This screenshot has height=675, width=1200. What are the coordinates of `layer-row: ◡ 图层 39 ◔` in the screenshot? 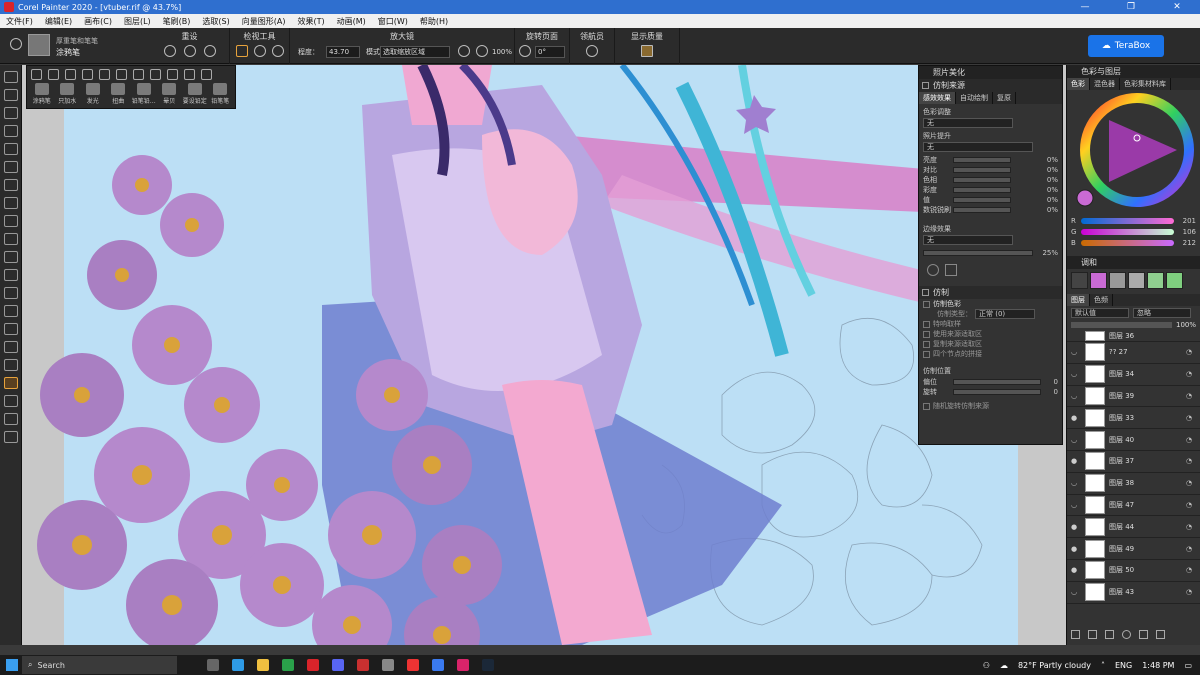 It's located at (1133, 397).